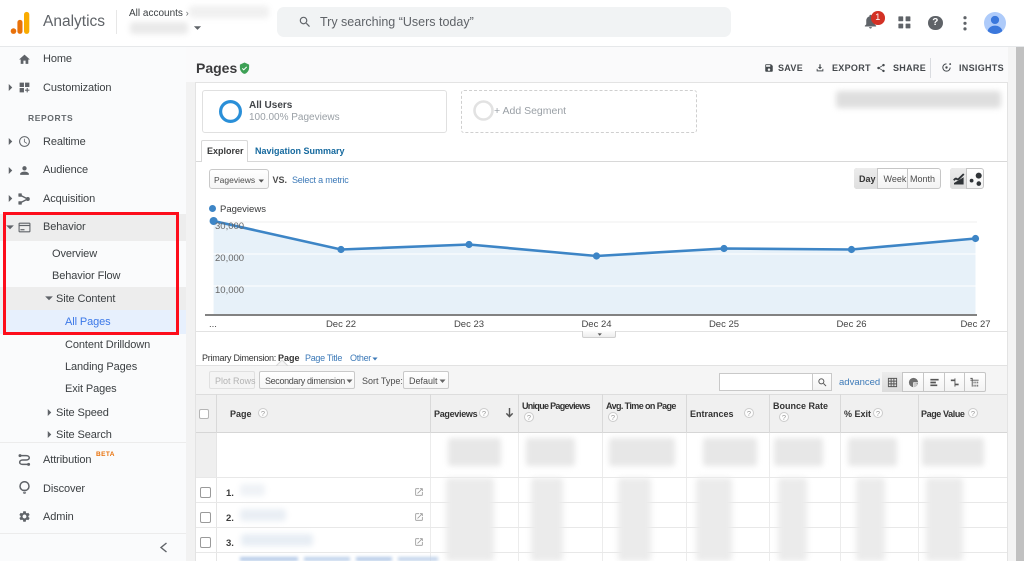  What do you see at coordinates (724, 324) in the screenshot?
I see `svg-text: Dec 25` at bounding box center [724, 324].